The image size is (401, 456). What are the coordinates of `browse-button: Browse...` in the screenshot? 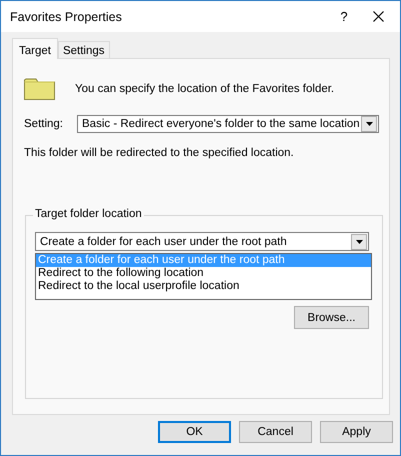 It's located at (331, 317).